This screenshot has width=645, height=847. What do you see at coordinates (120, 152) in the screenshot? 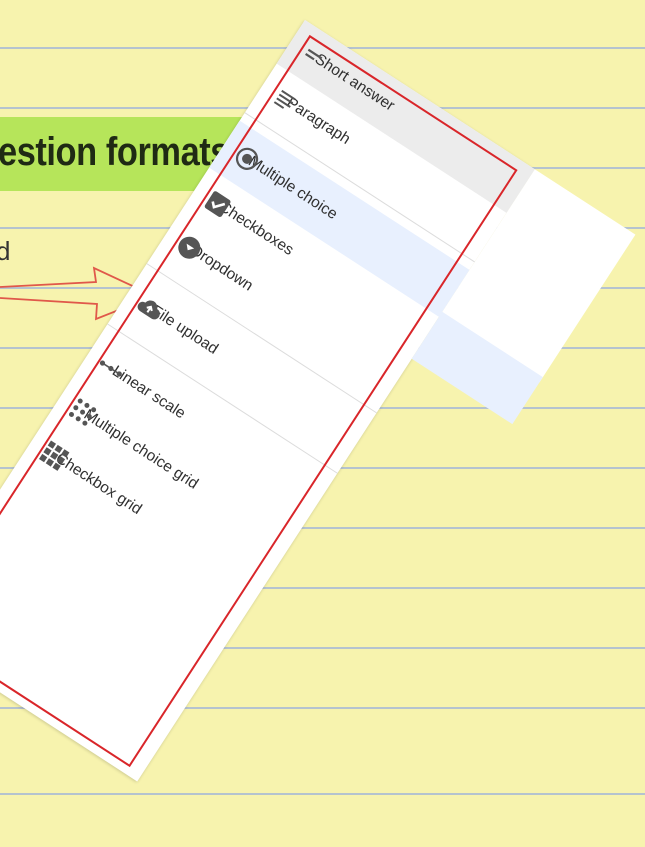
I see `slide-heading: estion formats:` at bounding box center [120, 152].